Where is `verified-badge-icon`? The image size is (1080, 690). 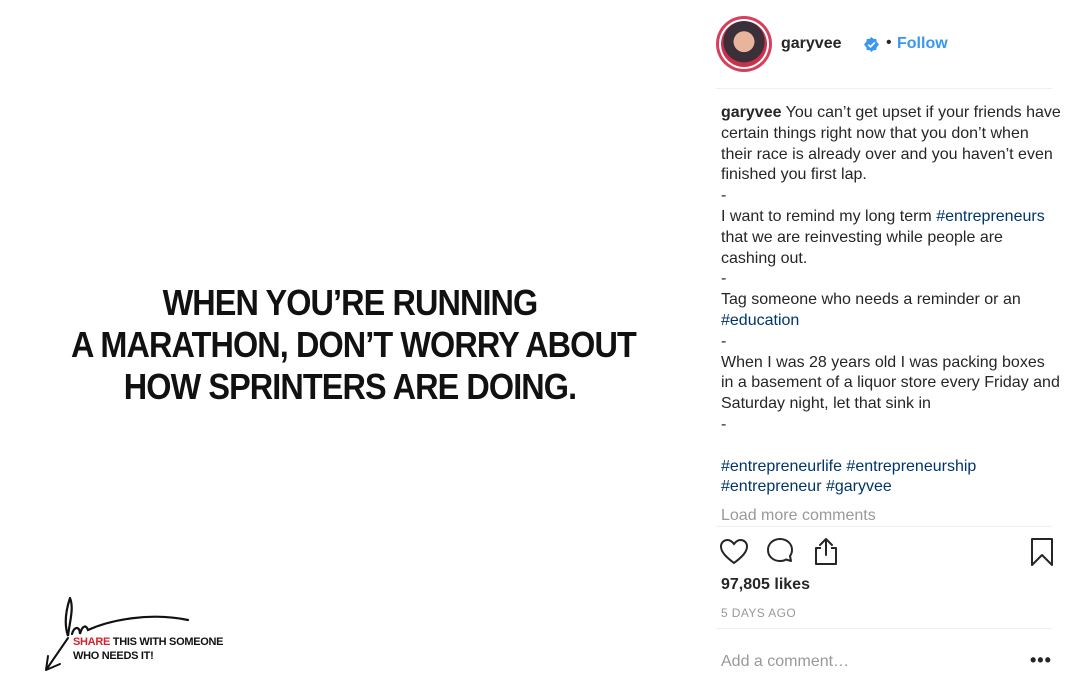
verified-badge-icon is located at coordinates (871, 44).